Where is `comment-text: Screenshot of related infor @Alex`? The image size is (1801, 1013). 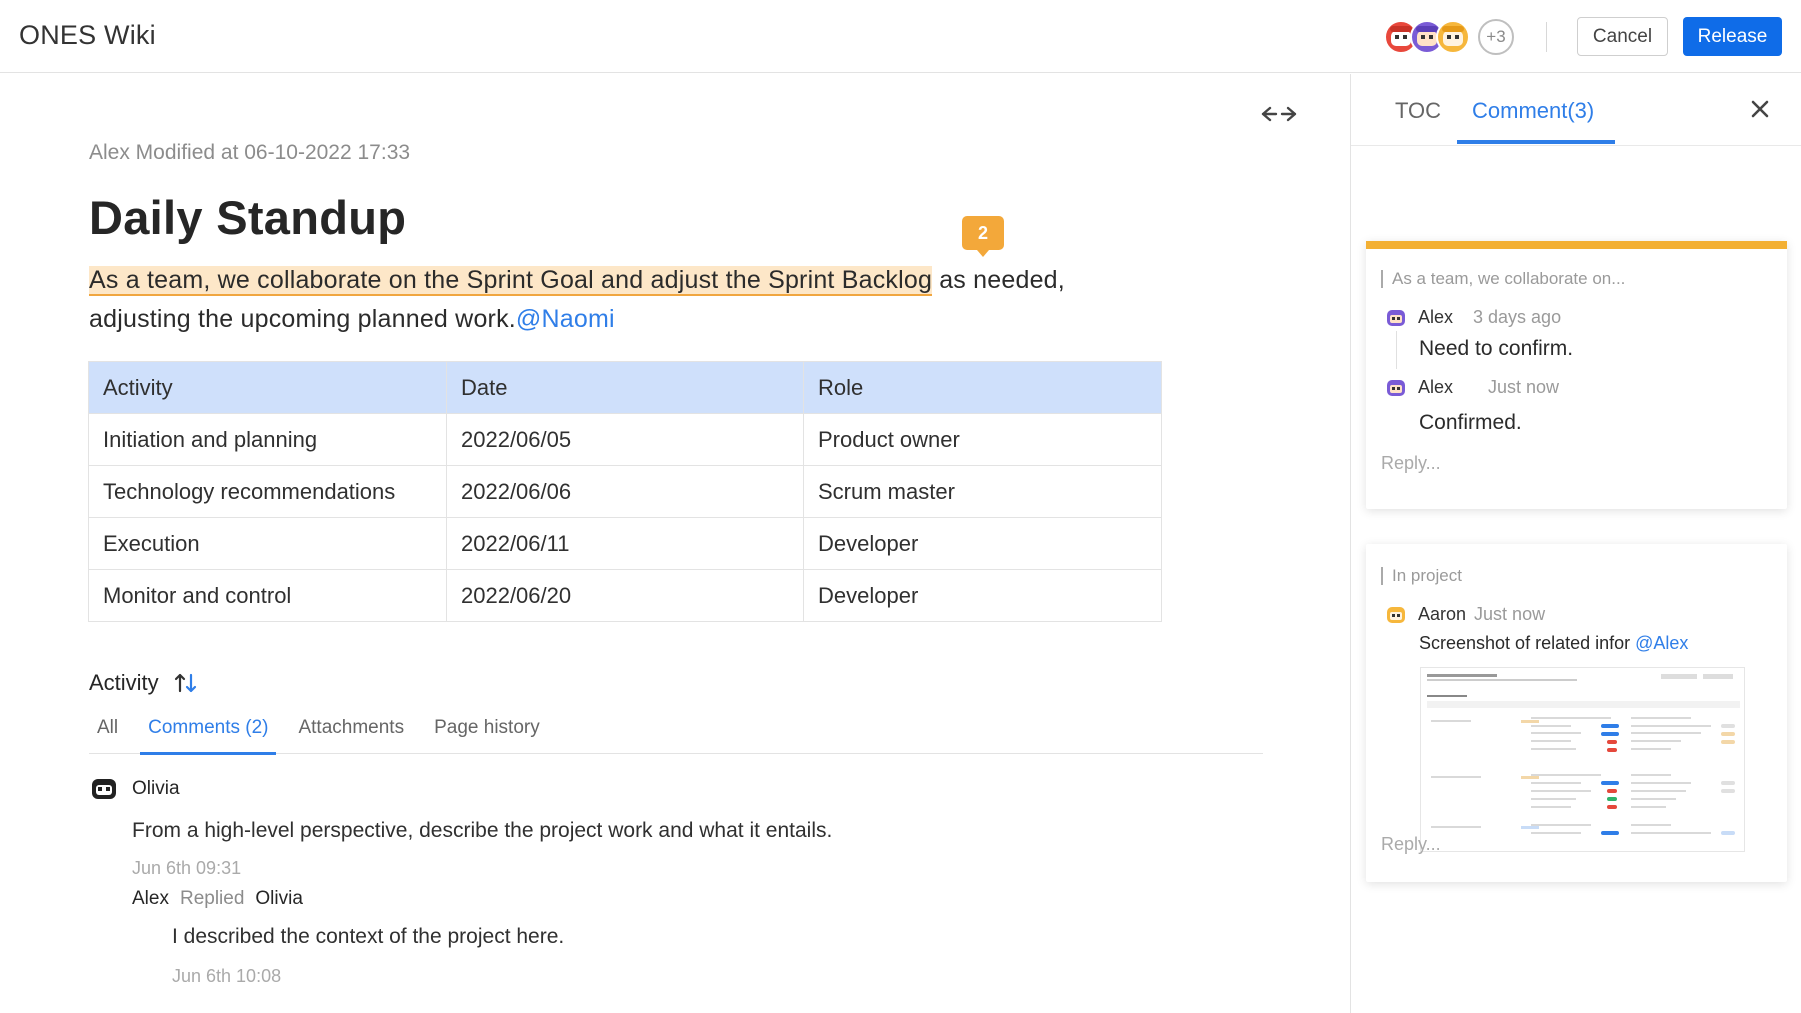
comment-text: Screenshot of related infor @Alex is located at coordinates (1553, 643).